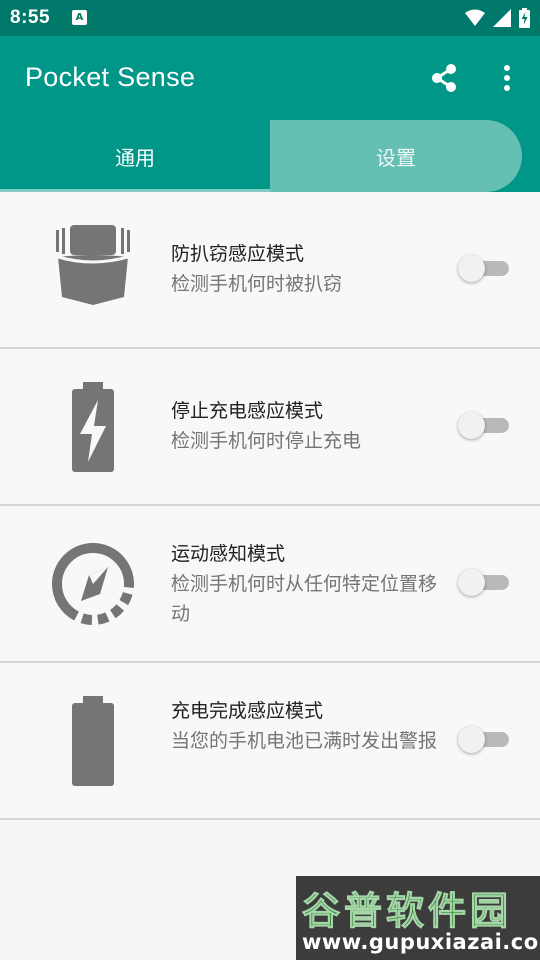 The image size is (540, 960). I want to click on mode-title: 充电完成感应模式, so click(247, 711).